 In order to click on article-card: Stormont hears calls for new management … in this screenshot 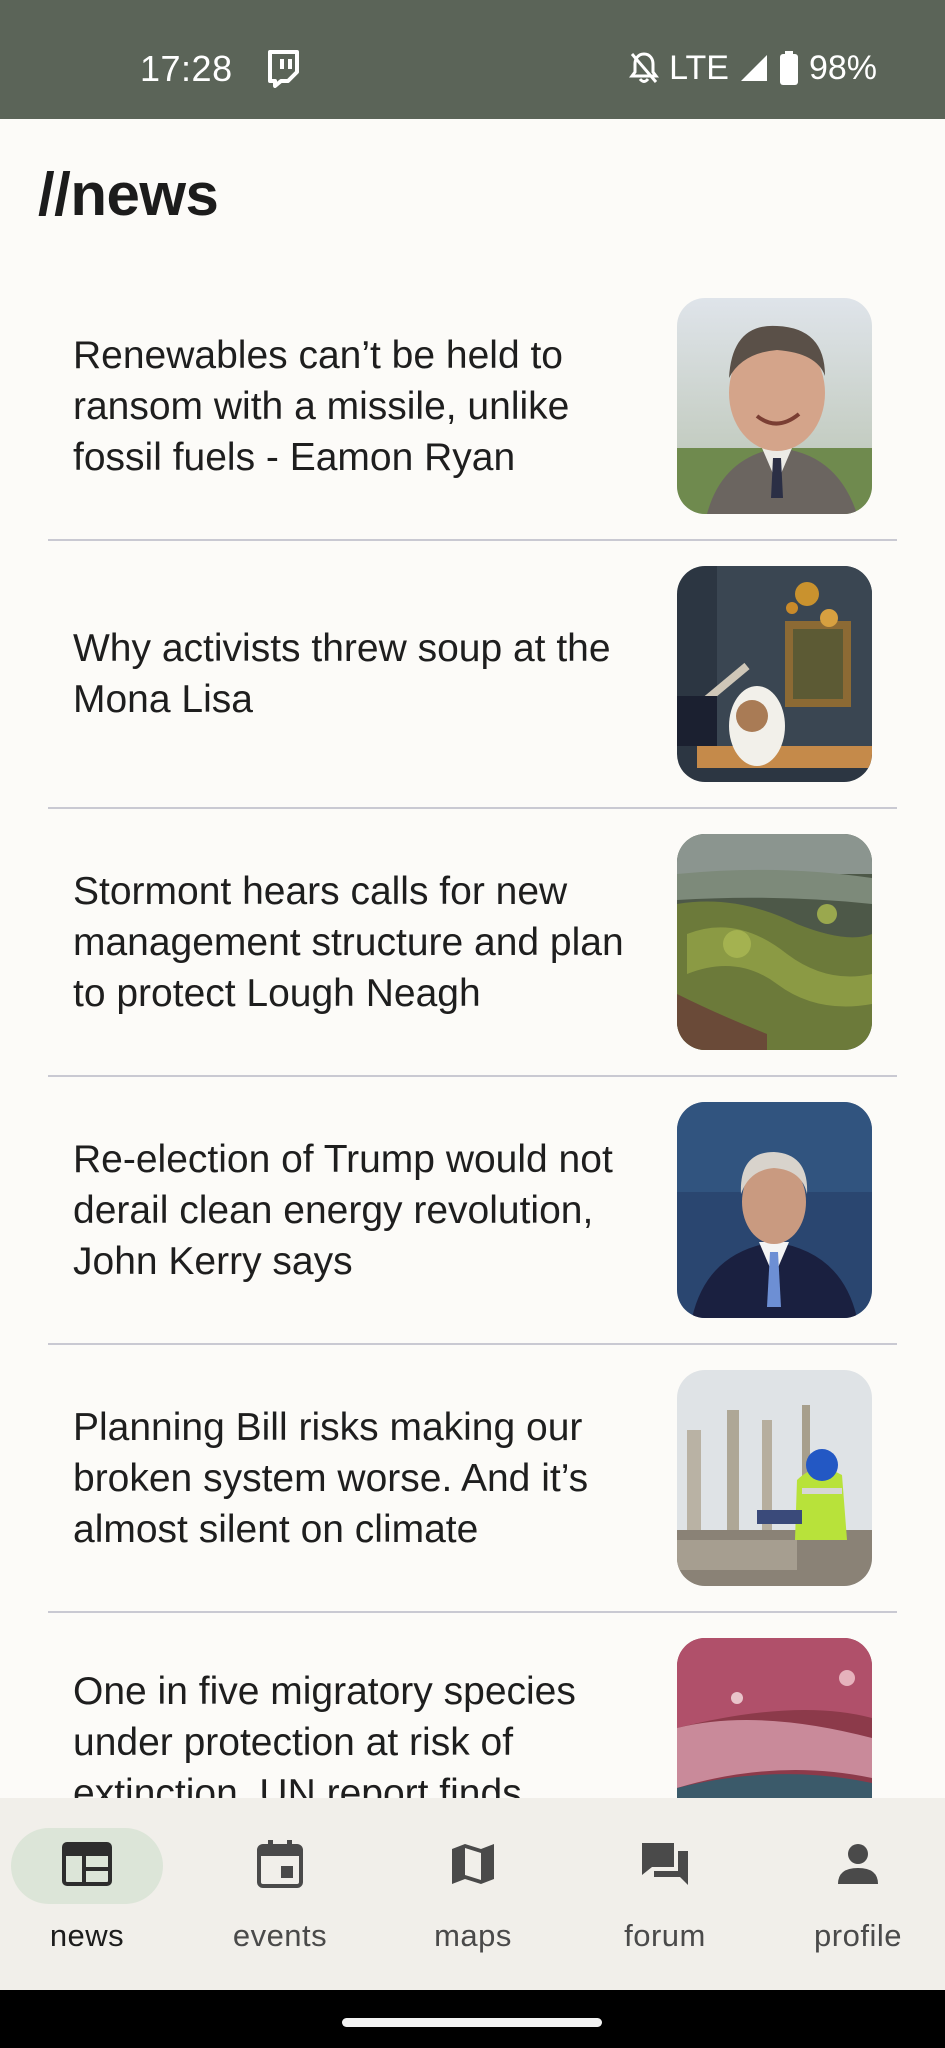, I will do `click(472, 968)`.